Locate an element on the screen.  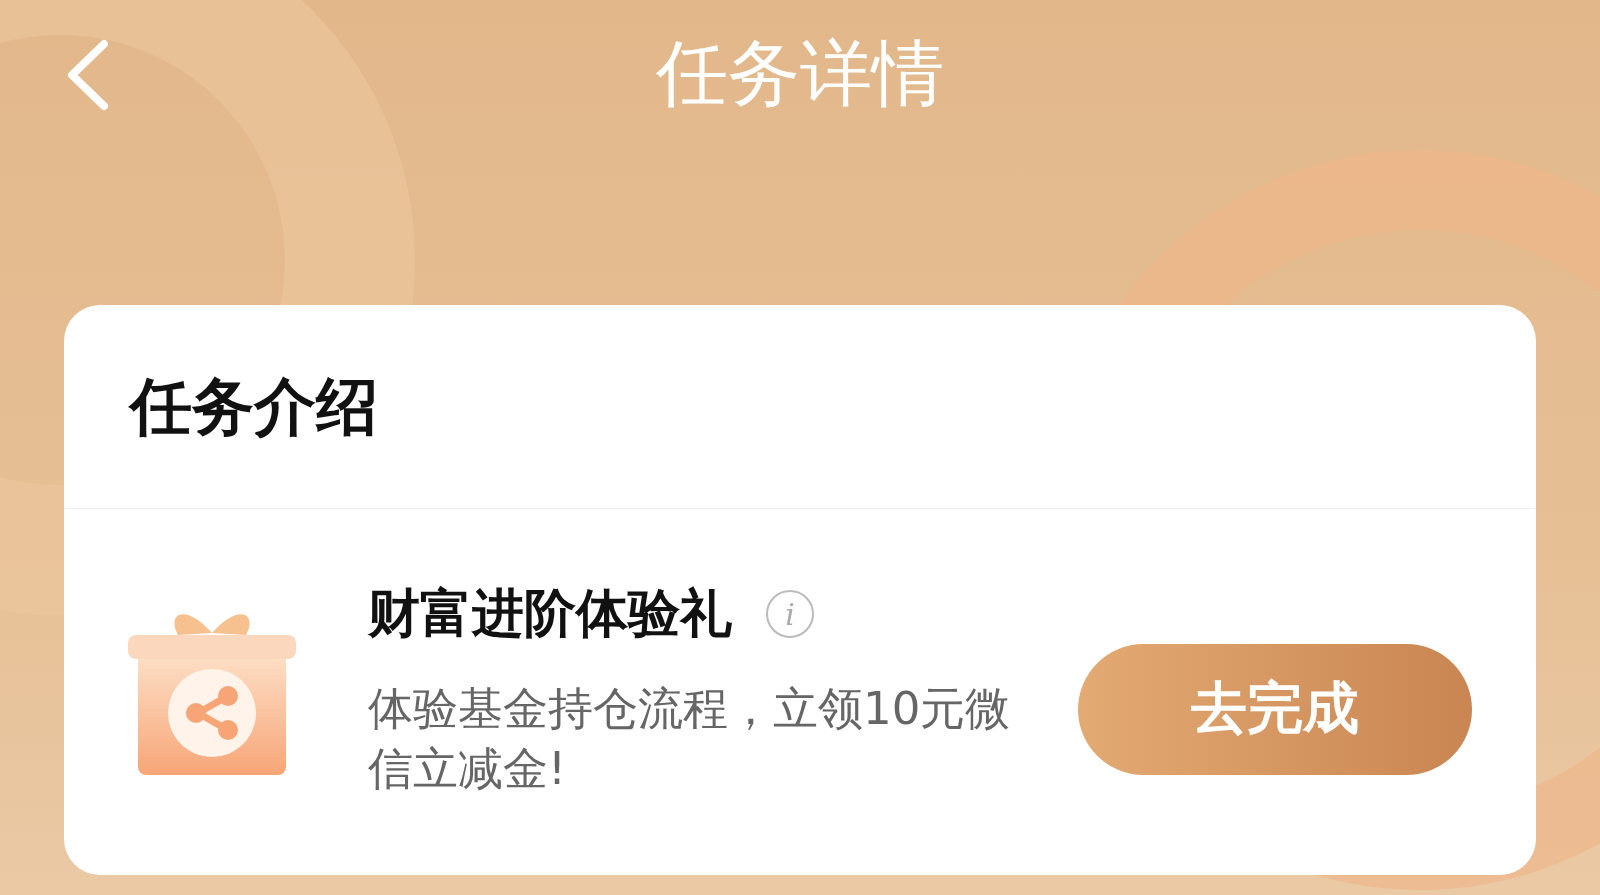
page-title: 任务详情 is located at coordinates (800, 73).